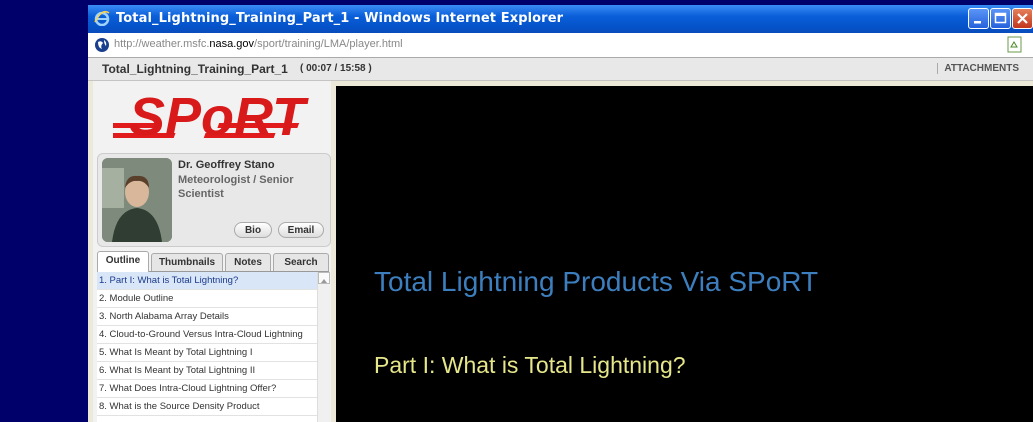 The height and width of the screenshot is (422, 1033). What do you see at coordinates (195, 69) in the screenshot?
I see `presentation-title: Total_Lightning_Training_Part_1` at bounding box center [195, 69].